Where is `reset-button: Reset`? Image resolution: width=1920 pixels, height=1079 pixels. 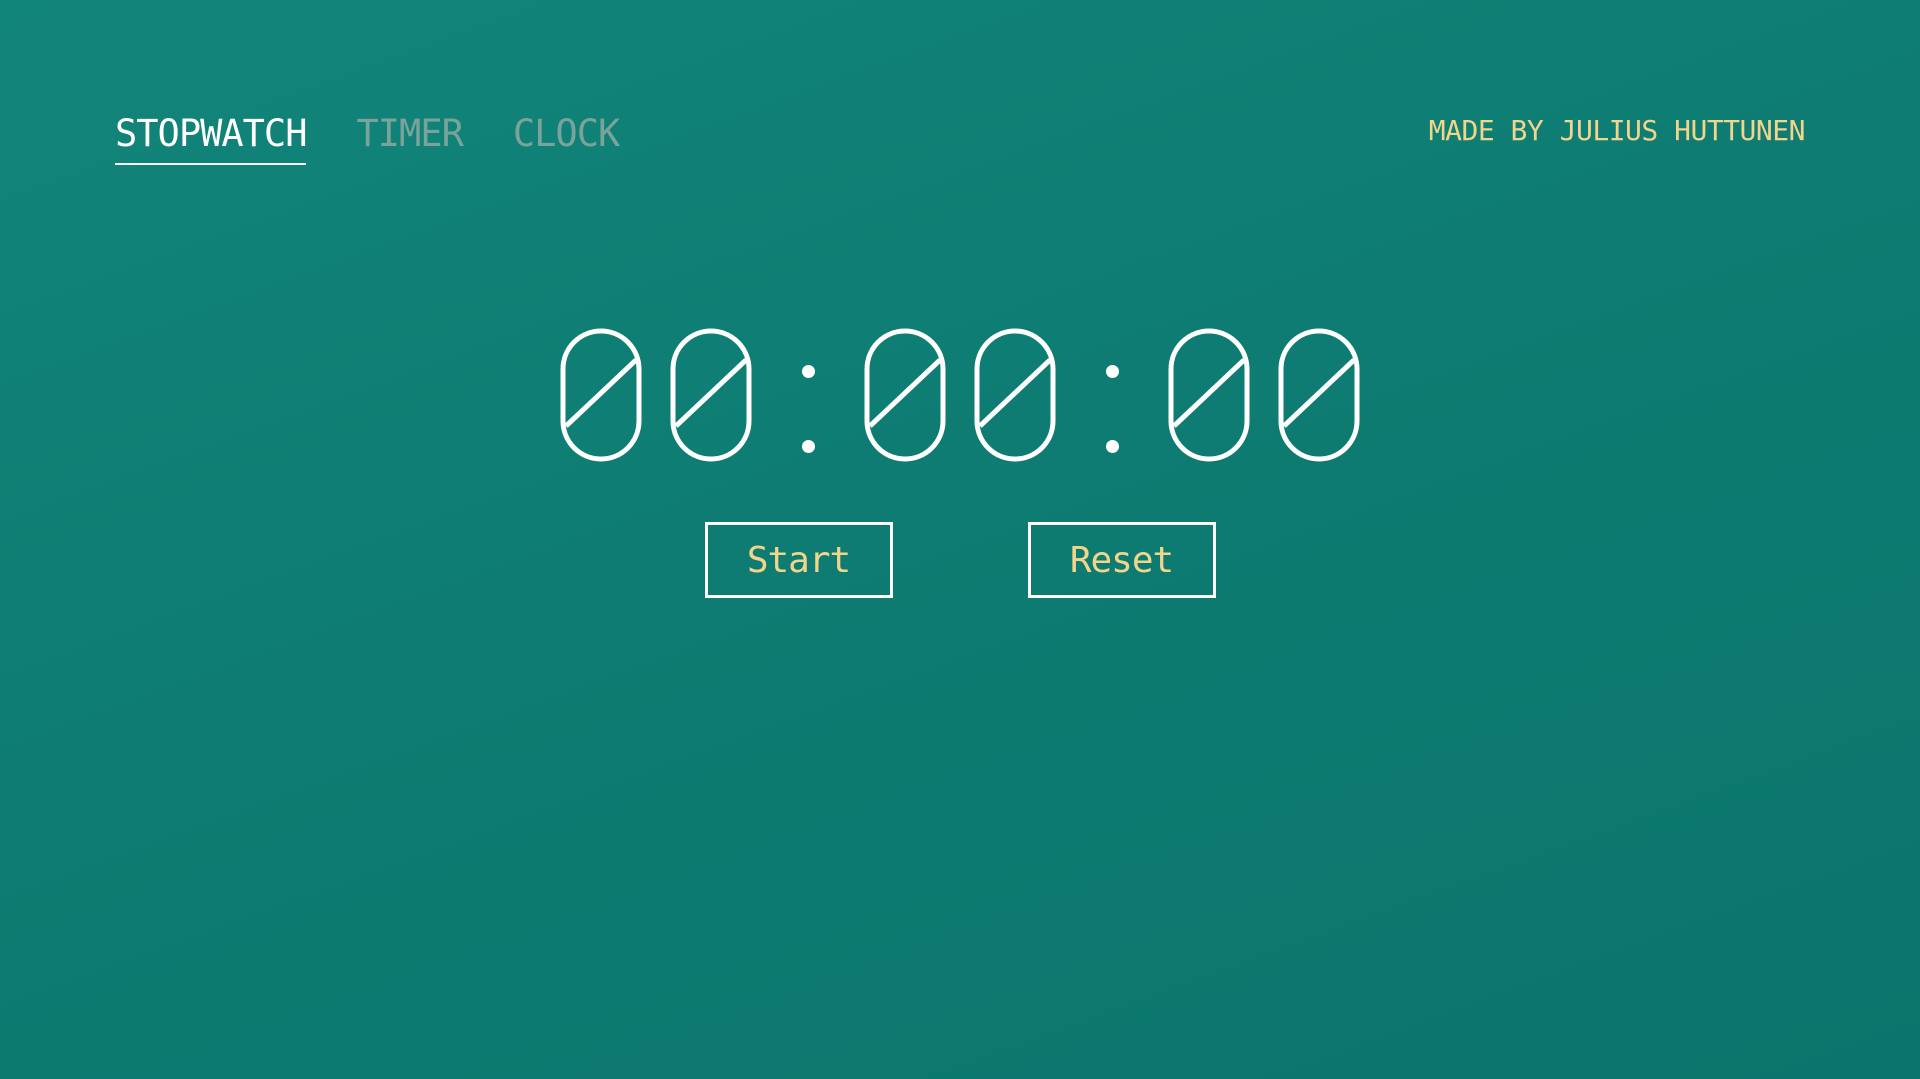 reset-button: Reset is located at coordinates (1121, 560).